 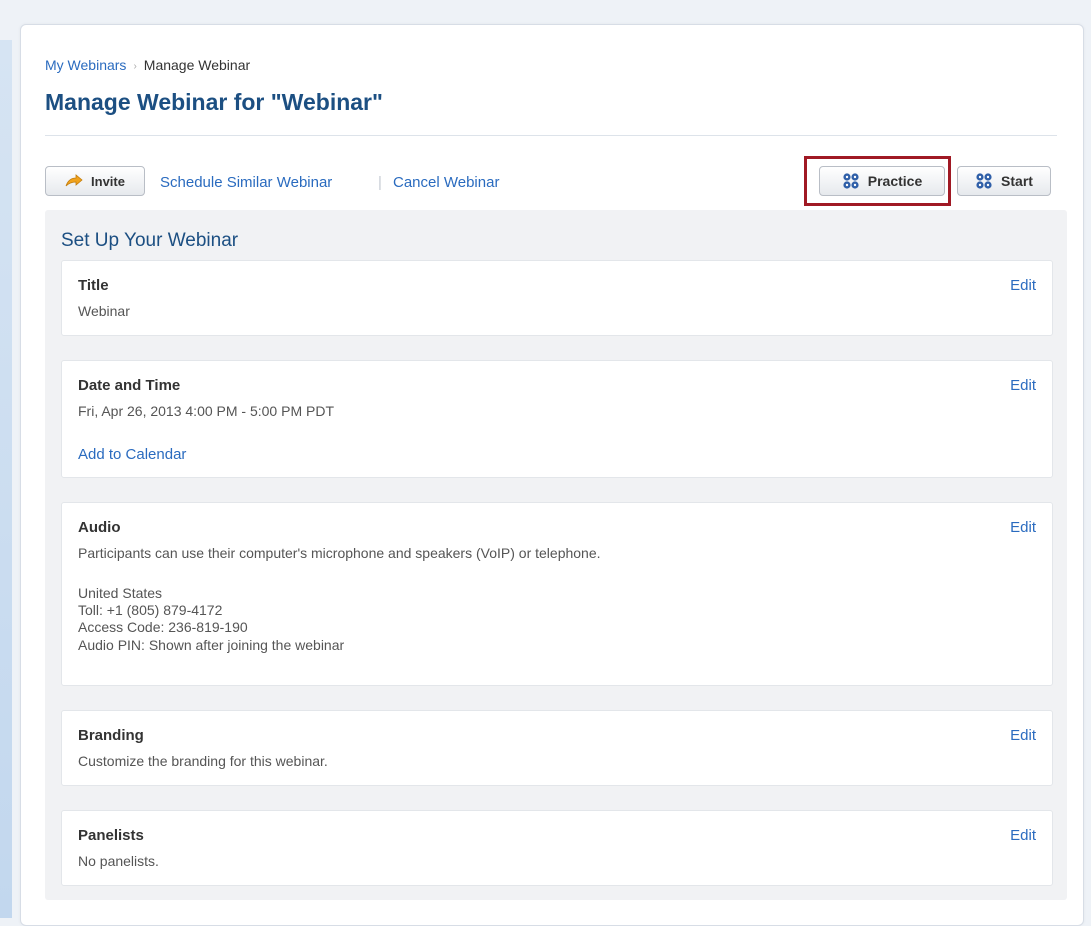 I want to click on schedule-similar-webinar-link: Schedule Similar Webinar, so click(x=246, y=182).